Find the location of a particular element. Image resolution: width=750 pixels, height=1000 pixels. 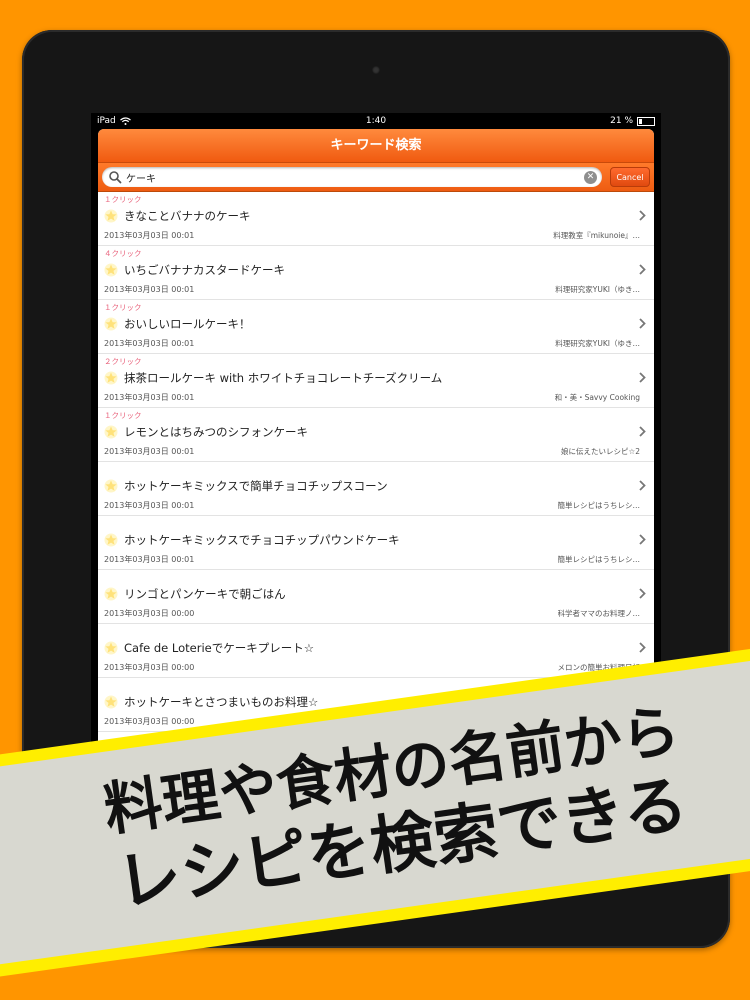

recipe-title: ホットケーキとさつまいものお料理☆ is located at coordinates (221, 702).